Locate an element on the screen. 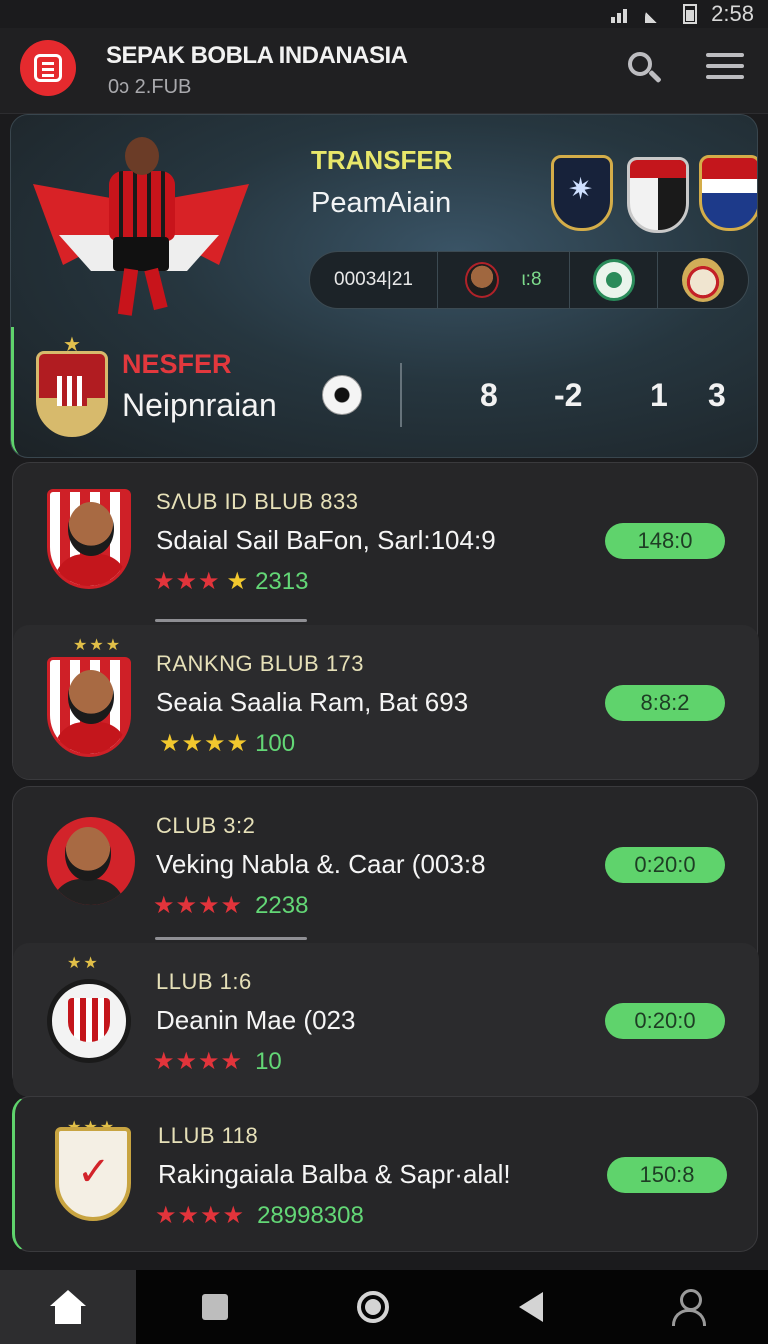 This screenshot has width=768, height=1344. app-logo is located at coordinates (48, 68).